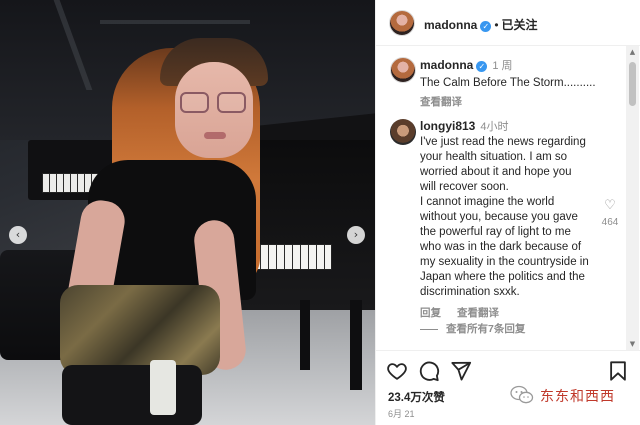 Image resolution: width=640 pixels, height=425 pixels. I want to click on small-heart-icon: ♡, so click(610, 206).